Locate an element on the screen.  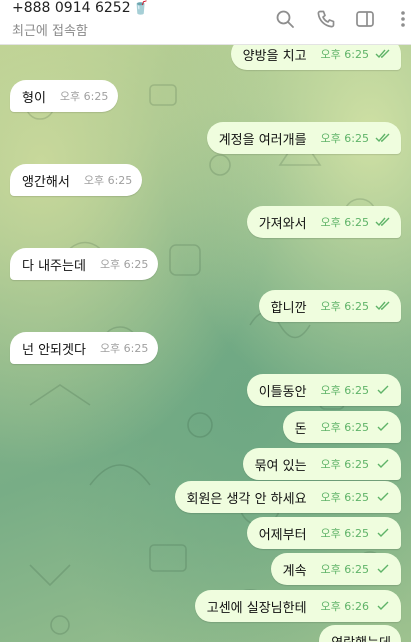
message-text: 돈 is located at coordinates (300, 429).